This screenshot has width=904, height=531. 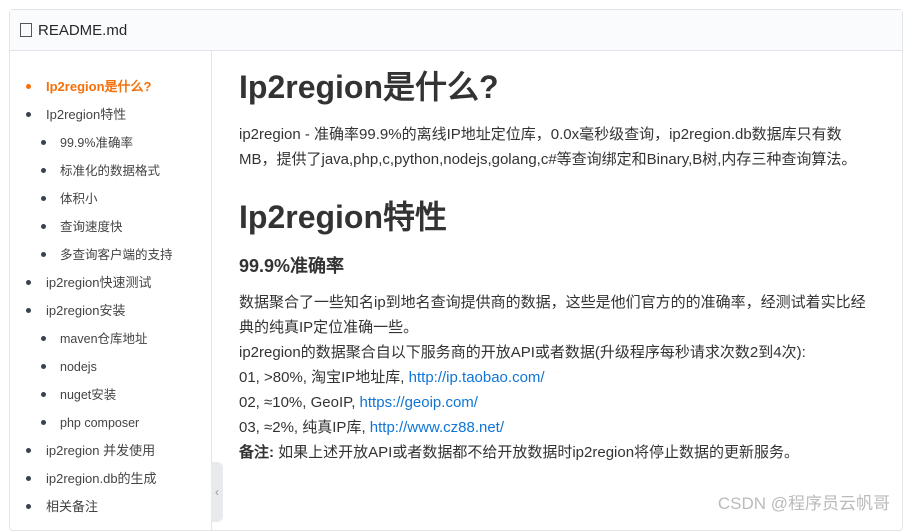 I want to click on geoip-link: https://geoip.com/, so click(x=419, y=402).